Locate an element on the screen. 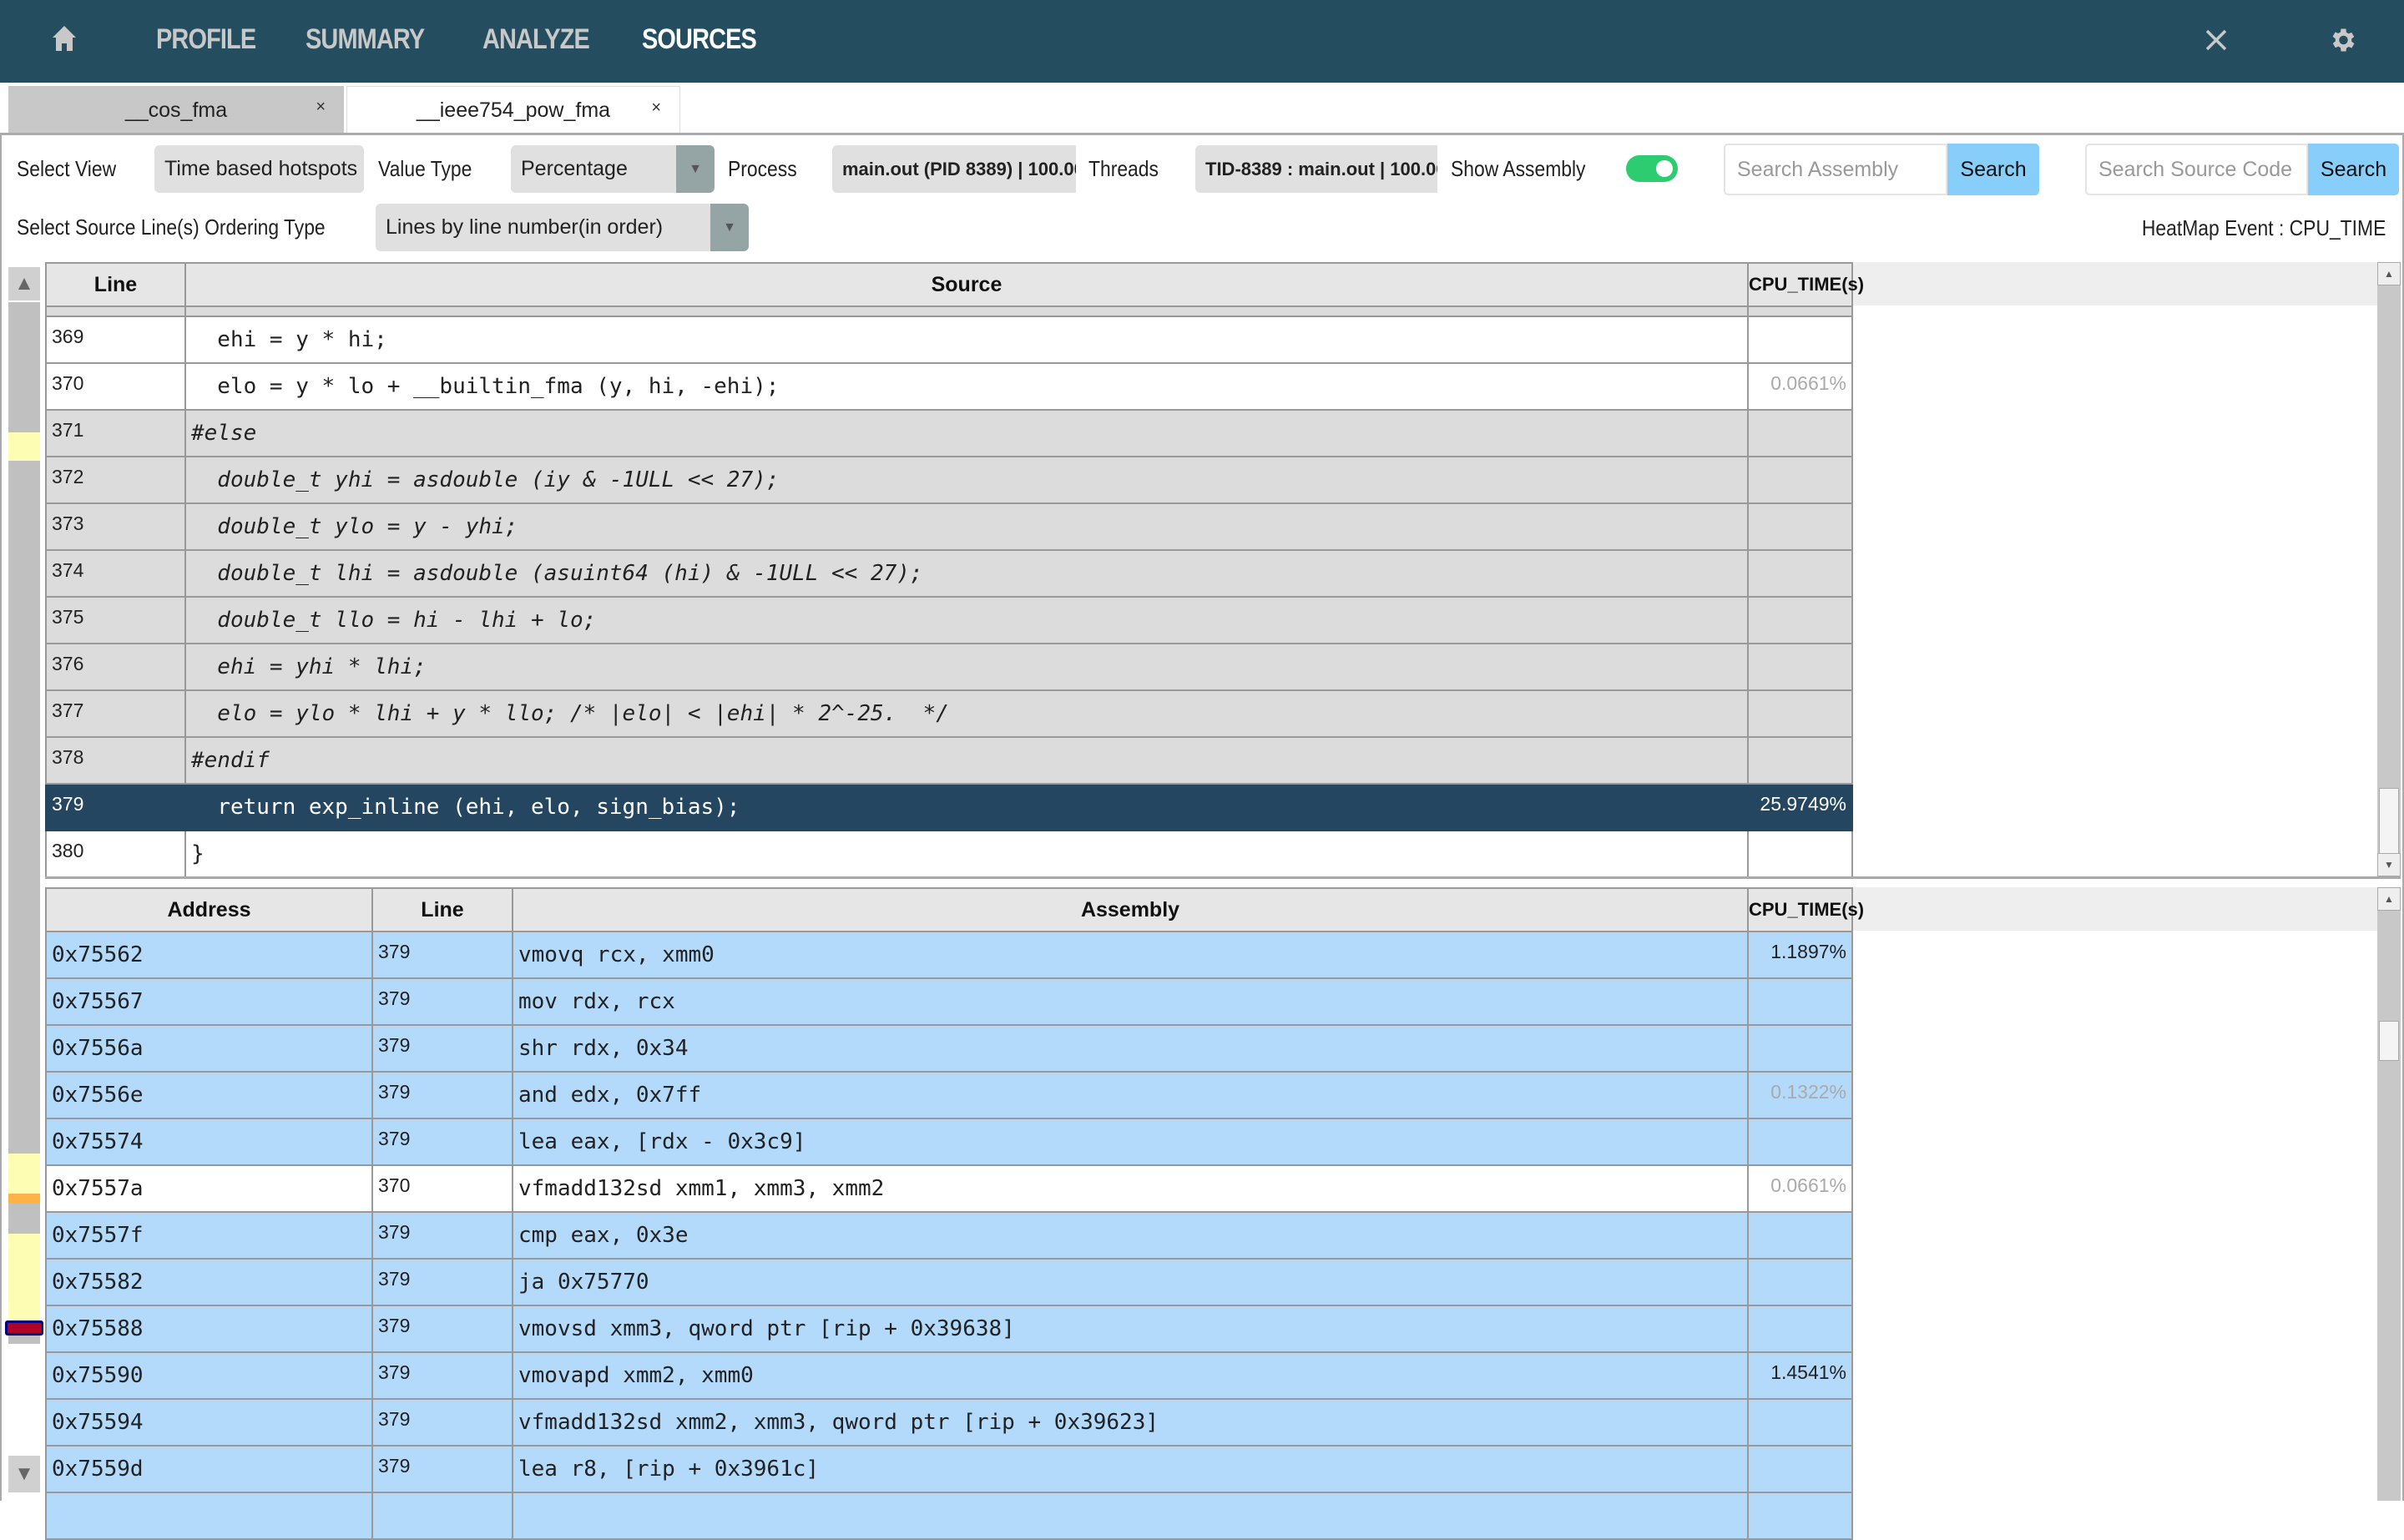  nav-analyze: ANALYZE is located at coordinates (536, 39).